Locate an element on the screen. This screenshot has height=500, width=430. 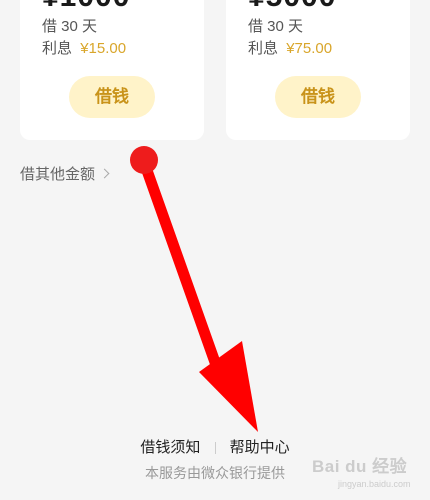
interest-row: 利息 ¥75.00 is located at coordinates (290, 49).